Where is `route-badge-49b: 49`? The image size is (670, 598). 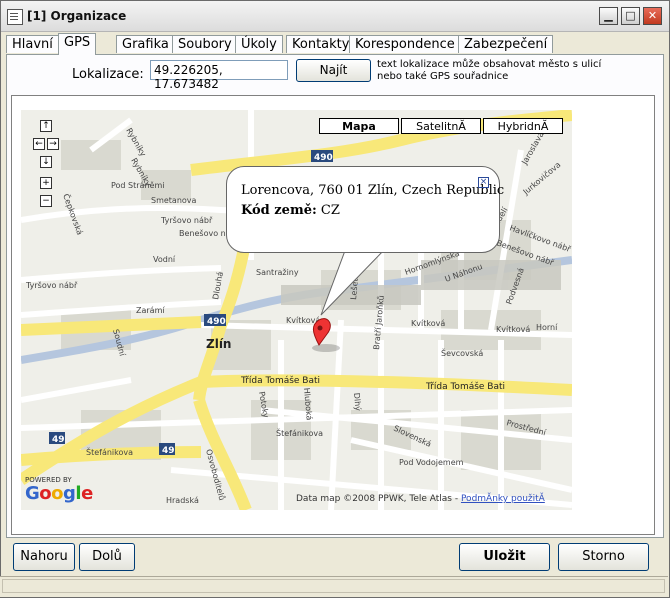
route-badge-49b: 49 is located at coordinates (168, 451).